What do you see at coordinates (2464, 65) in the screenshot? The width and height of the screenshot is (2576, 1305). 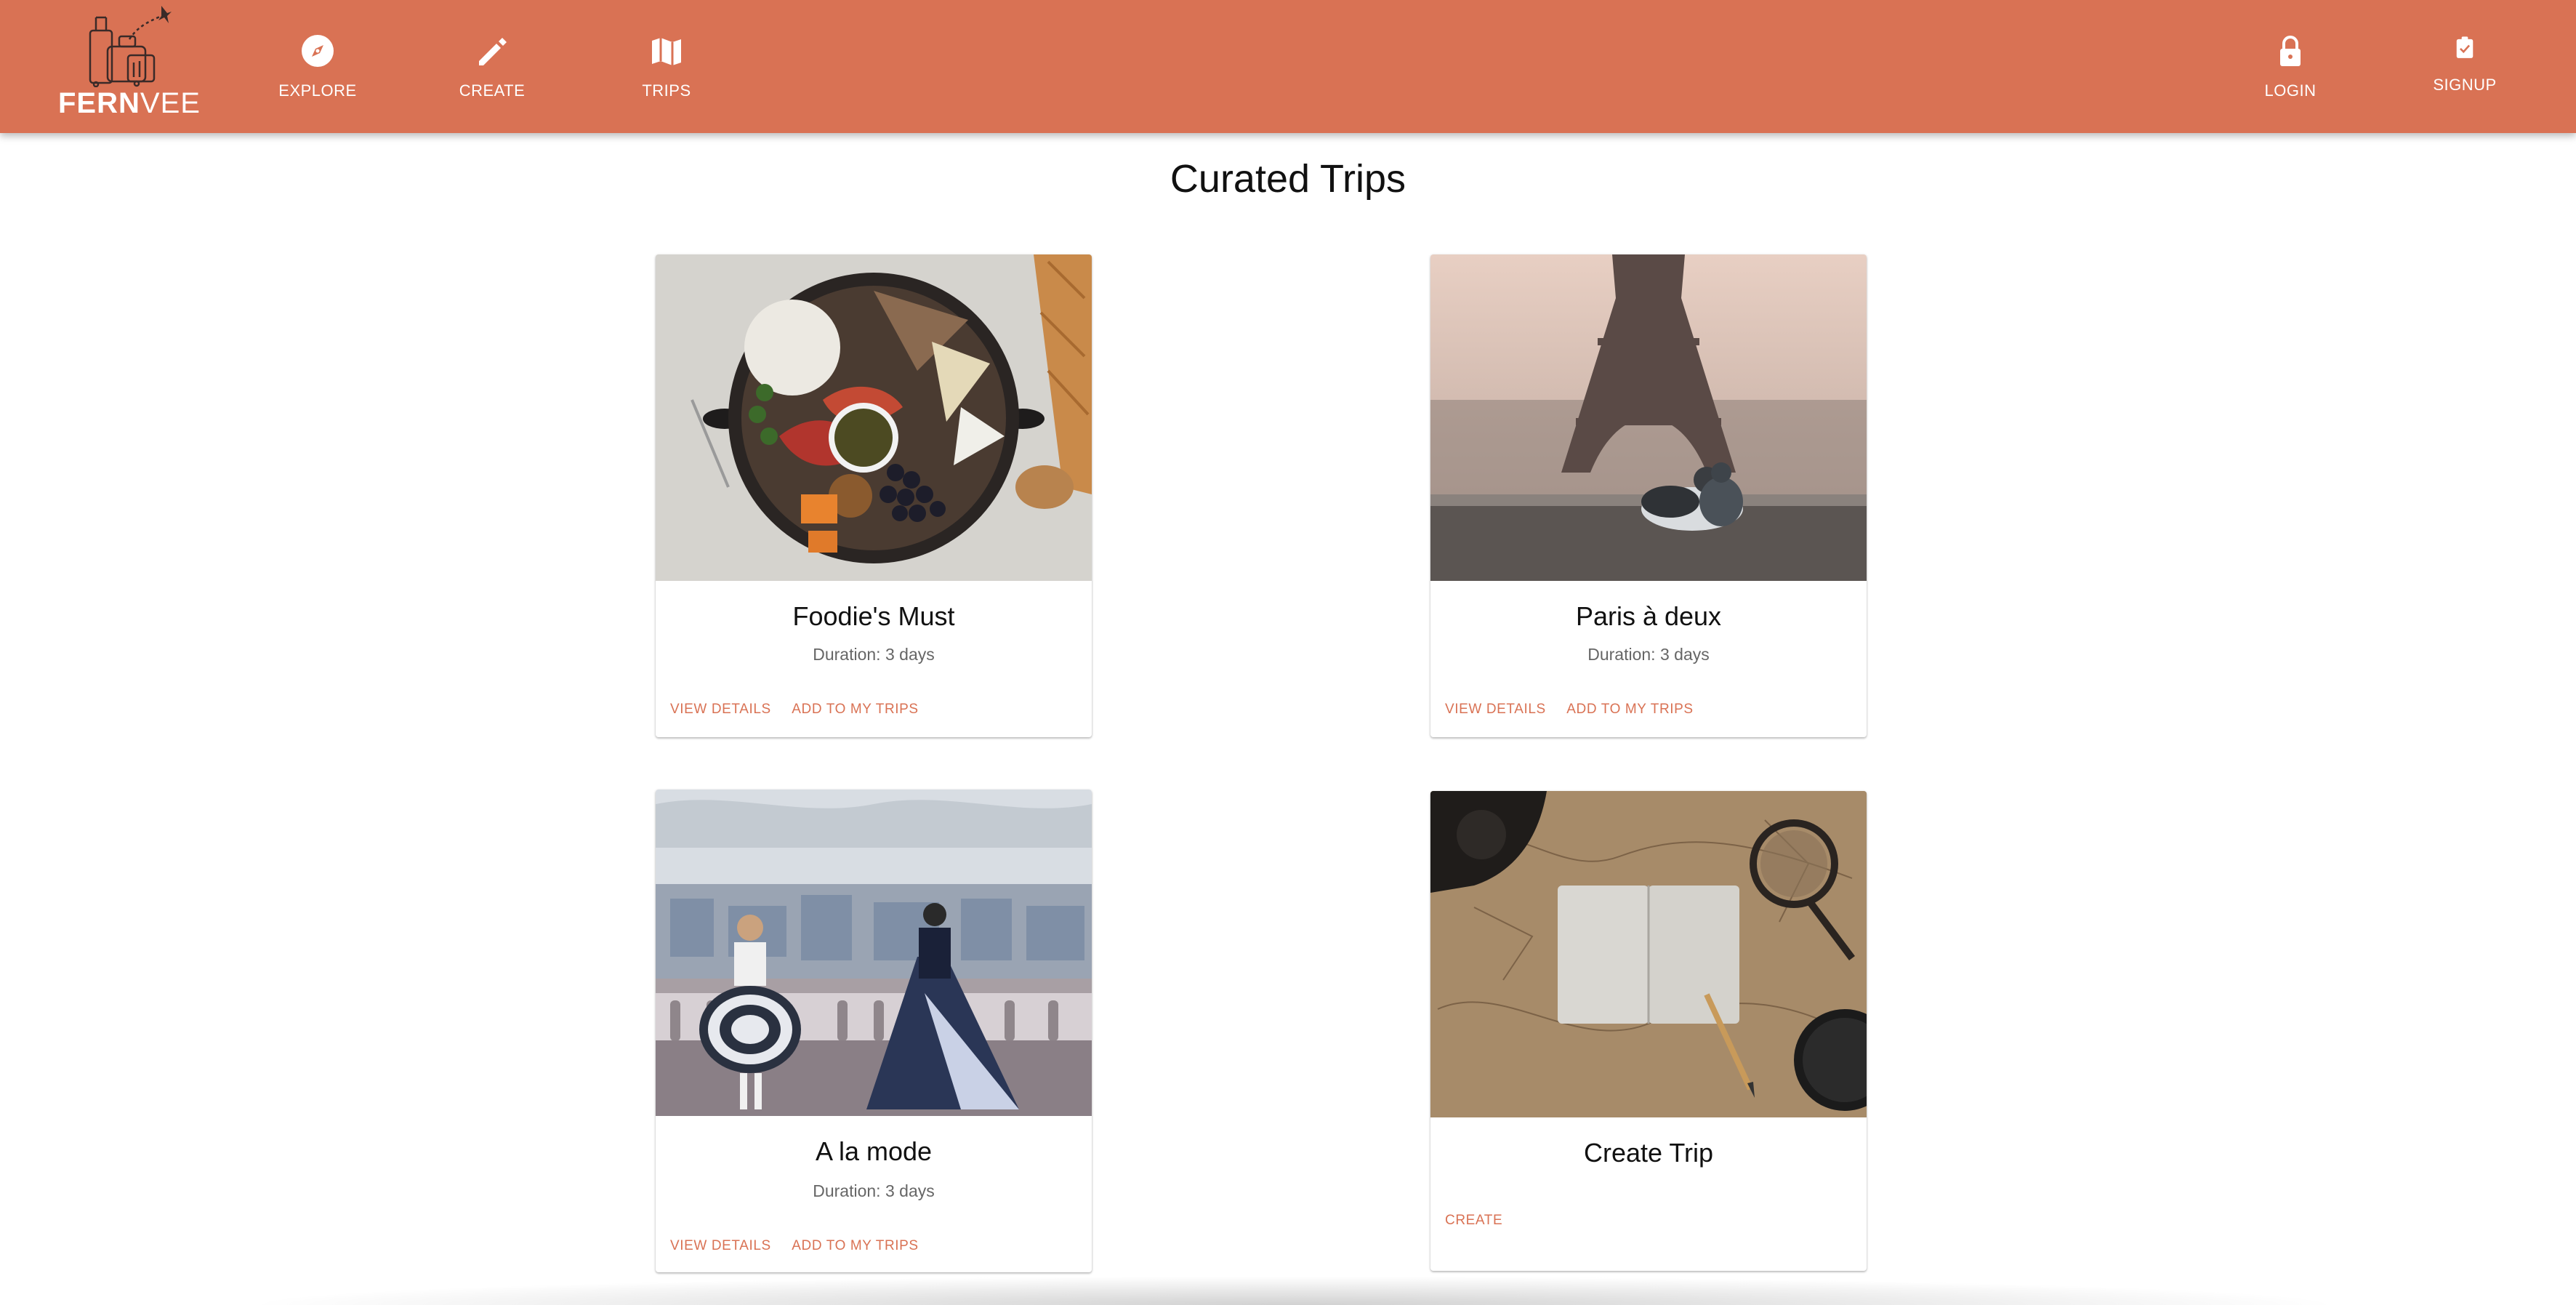 I see `nav-signup: SIGNUP` at bounding box center [2464, 65].